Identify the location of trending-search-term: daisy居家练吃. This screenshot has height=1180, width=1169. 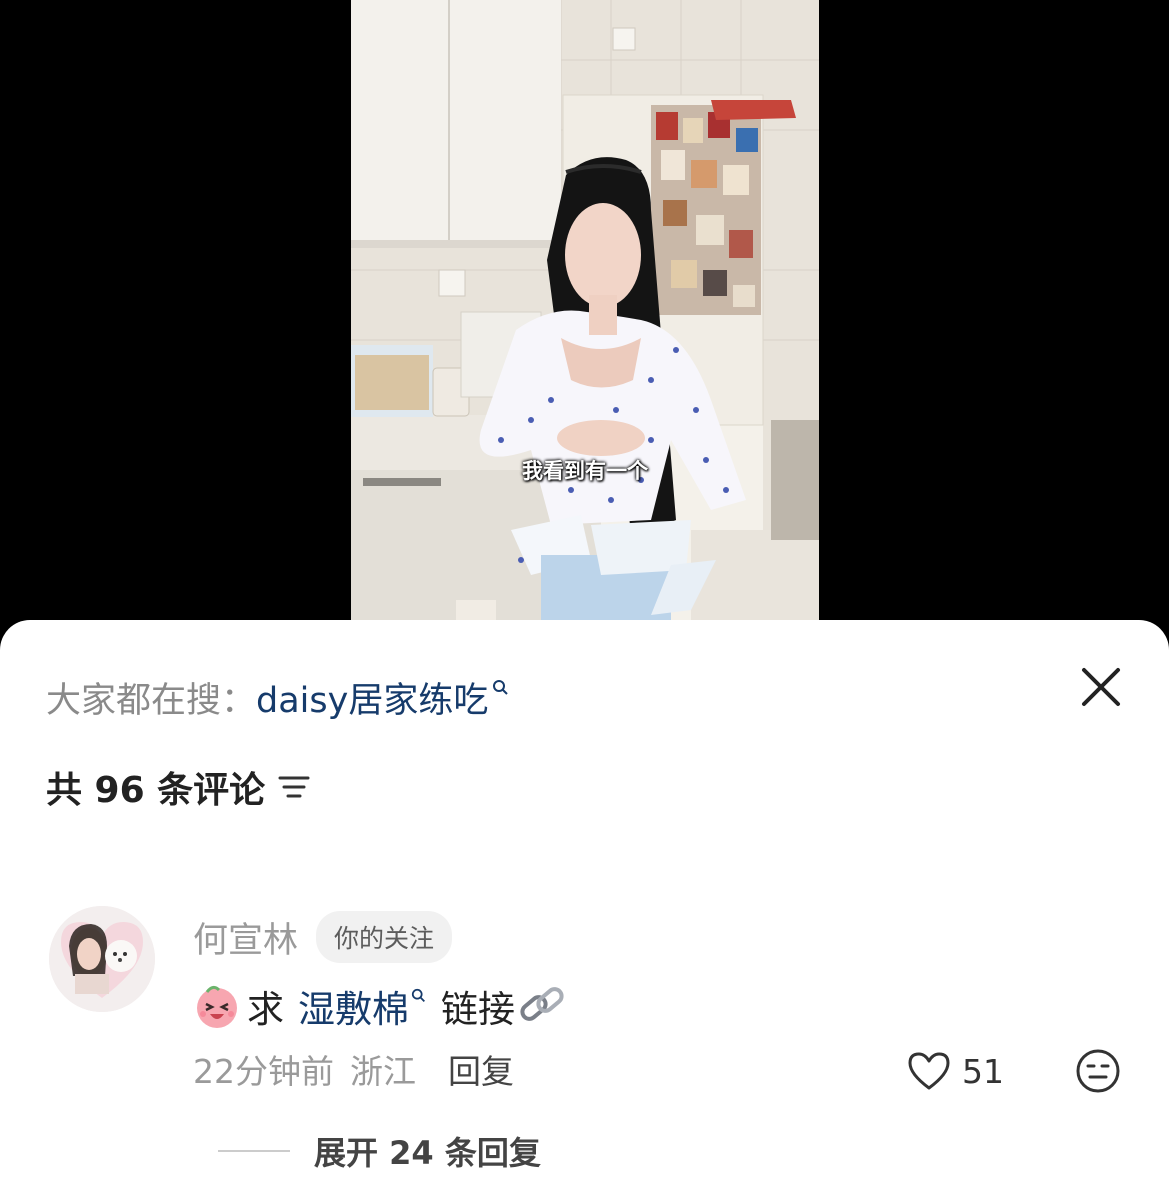
(372, 697).